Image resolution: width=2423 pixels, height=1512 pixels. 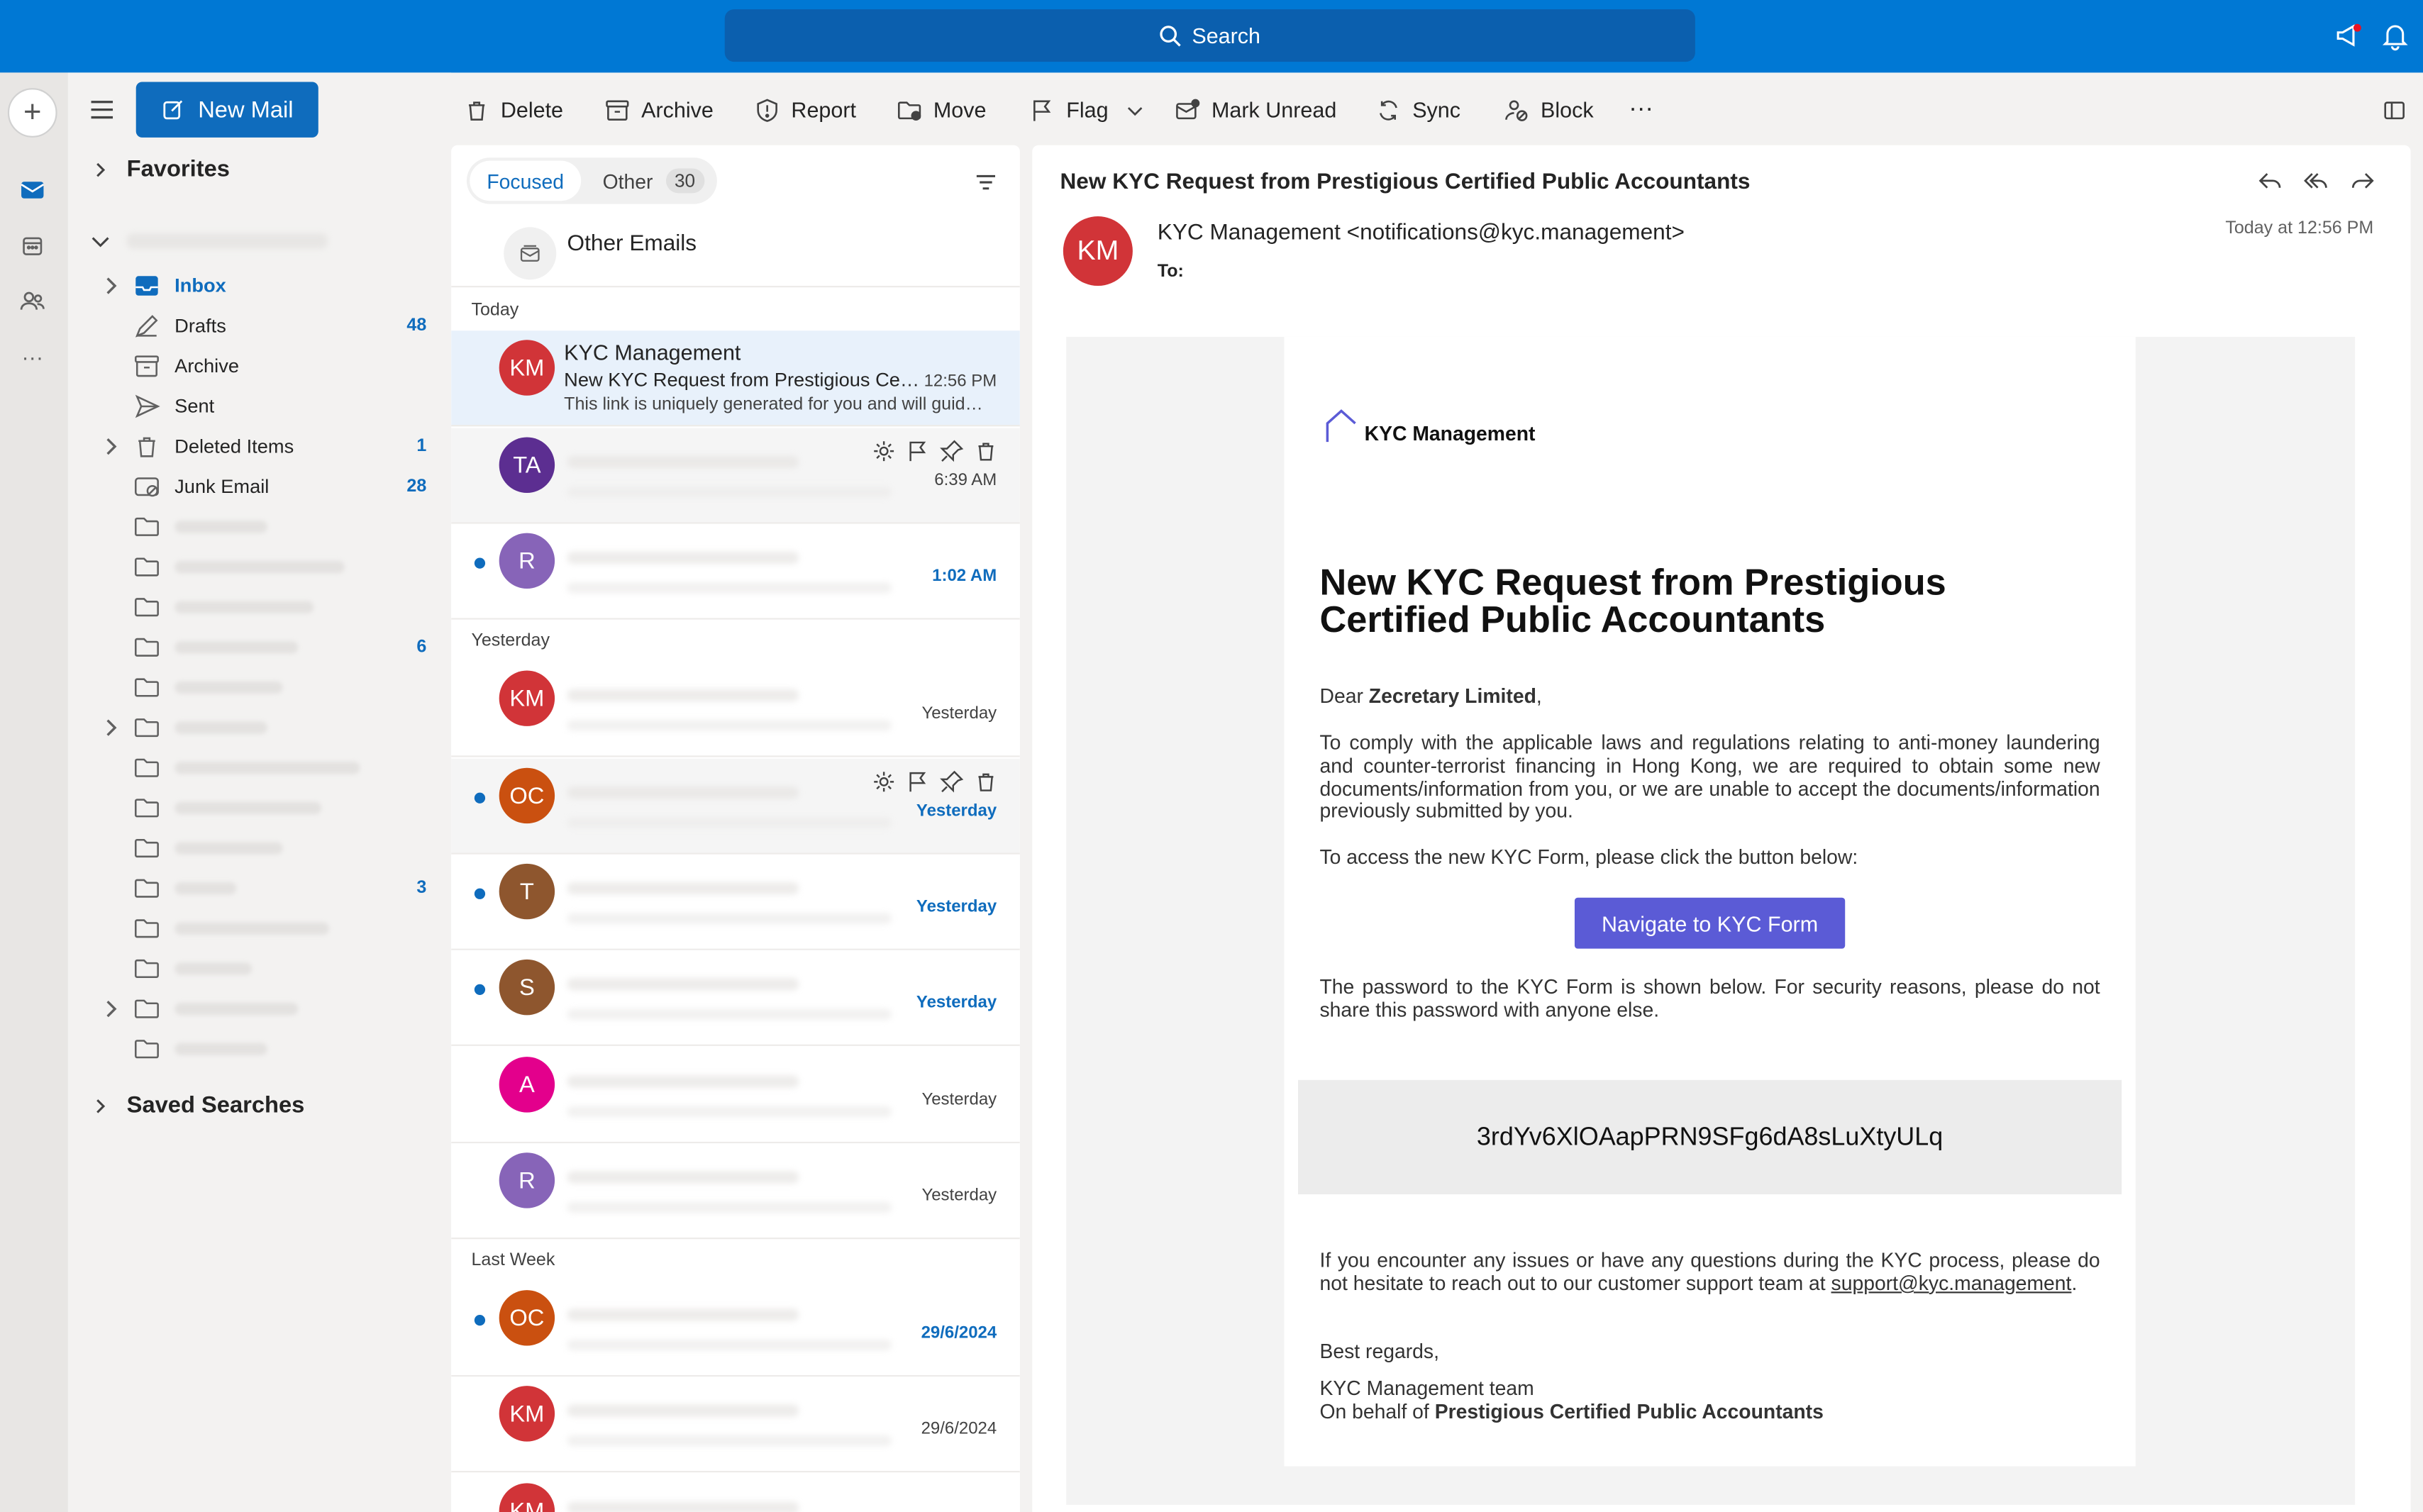 I want to click on add-app-button: +, so click(x=32, y=113).